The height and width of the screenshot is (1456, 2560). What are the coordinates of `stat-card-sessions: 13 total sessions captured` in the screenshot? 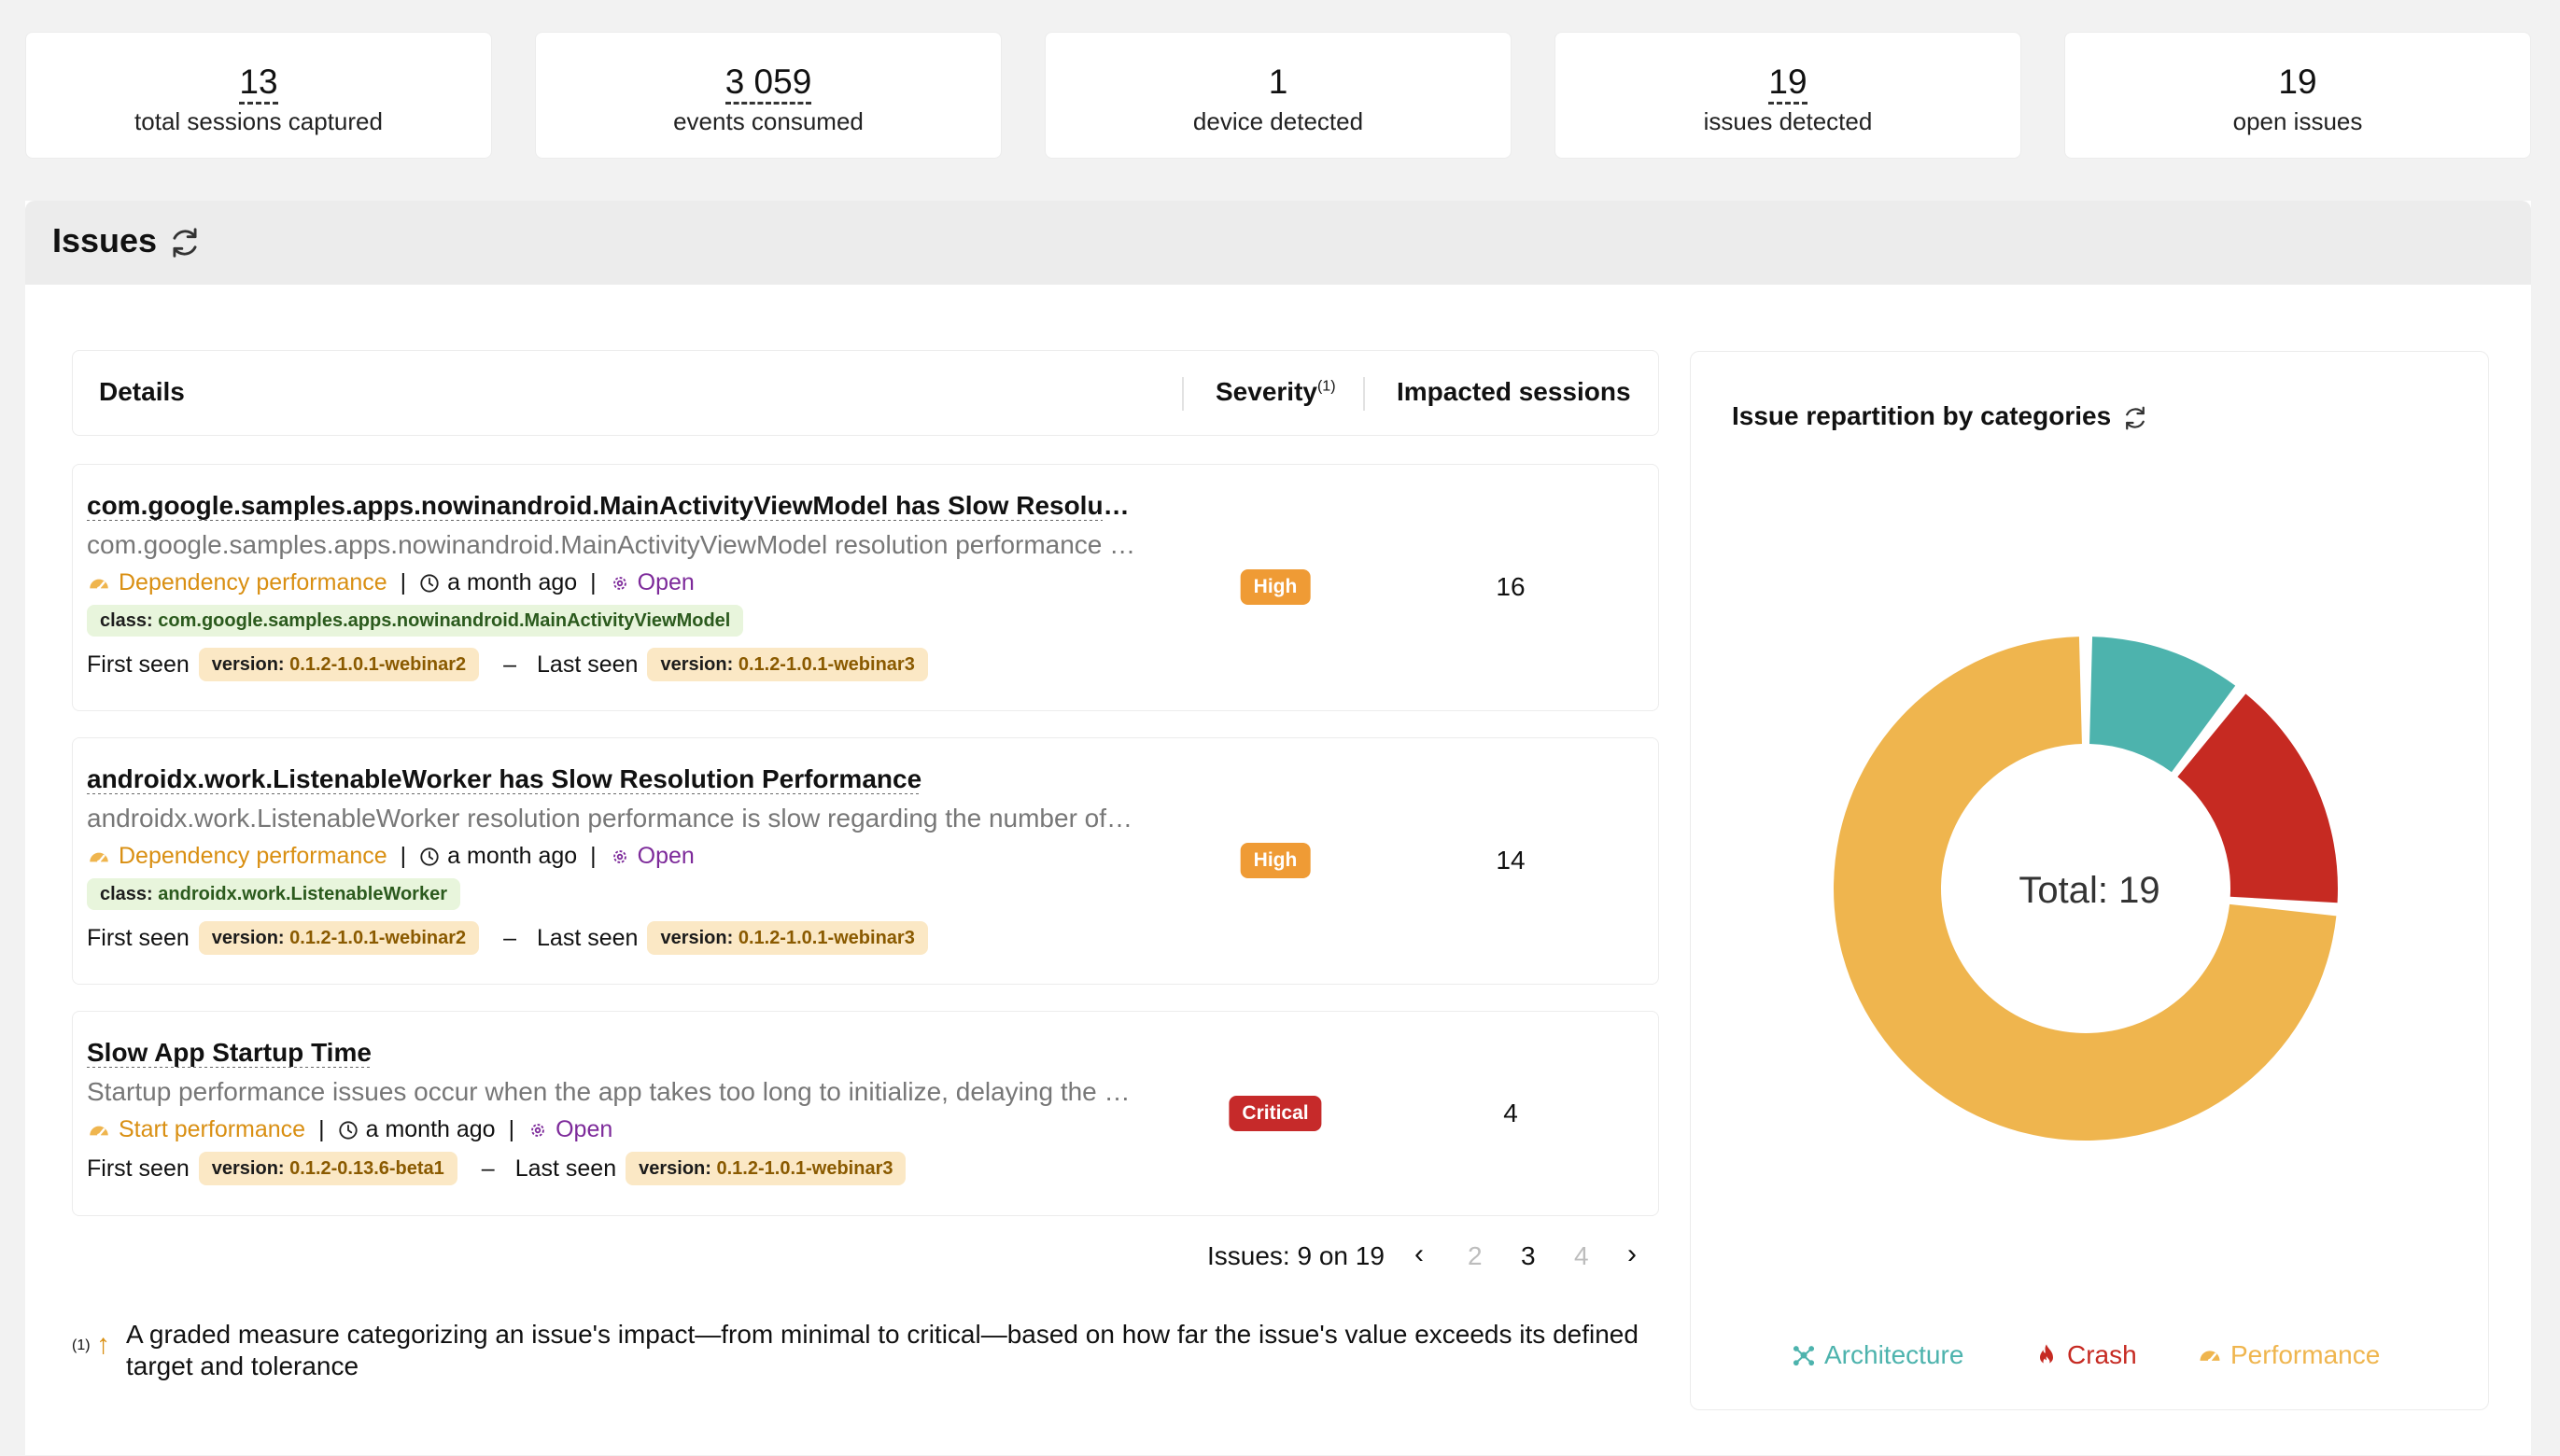 It's located at (258, 95).